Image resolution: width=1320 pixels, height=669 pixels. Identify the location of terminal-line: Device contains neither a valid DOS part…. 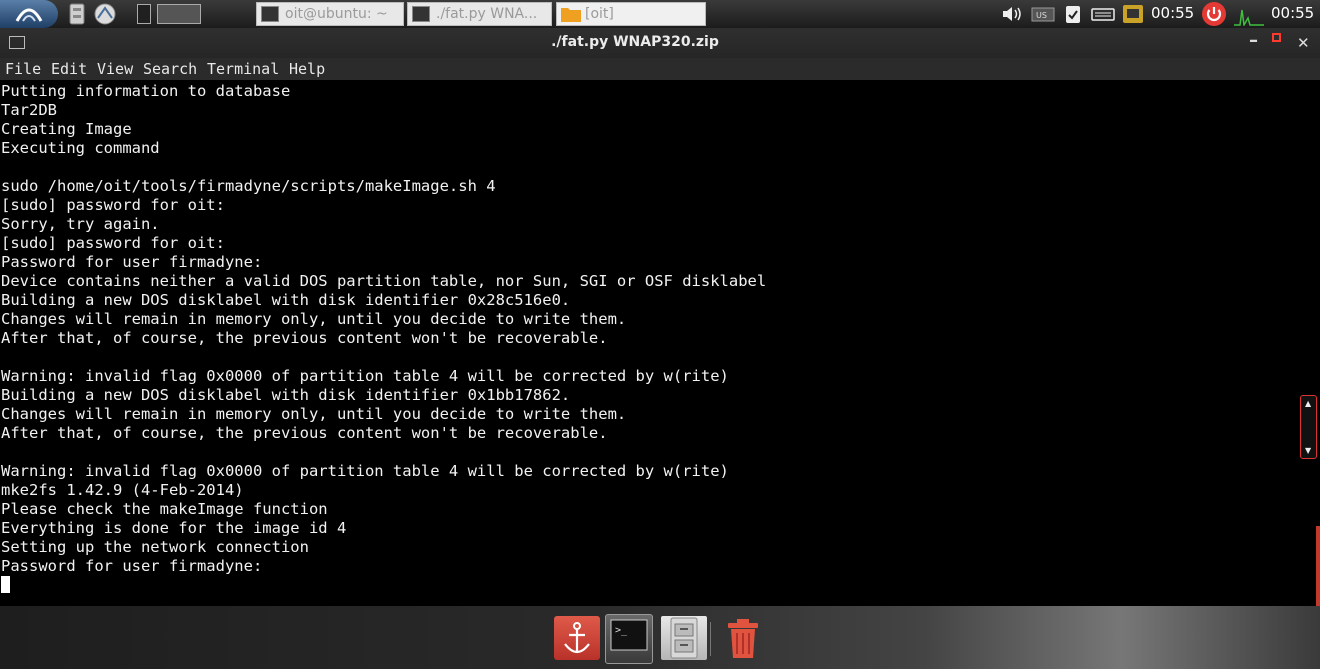
(384, 281).